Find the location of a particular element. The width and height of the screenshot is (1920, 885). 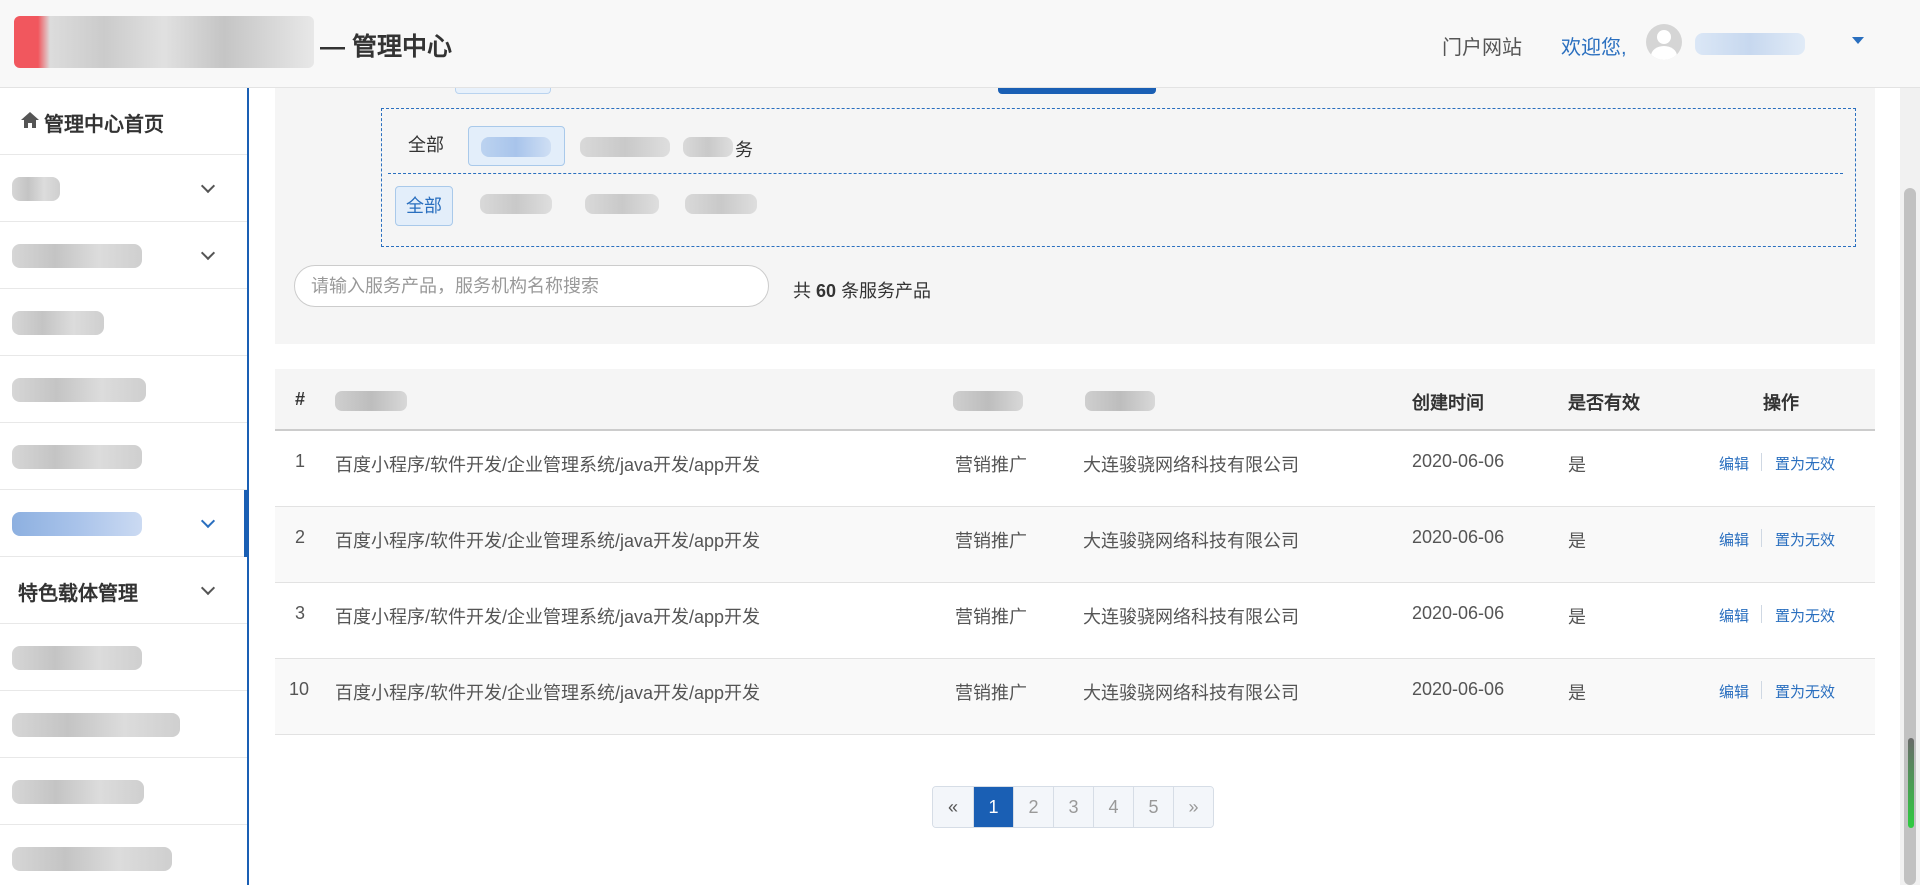

filter-row2-all: 全部 is located at coordinates (424, 206).